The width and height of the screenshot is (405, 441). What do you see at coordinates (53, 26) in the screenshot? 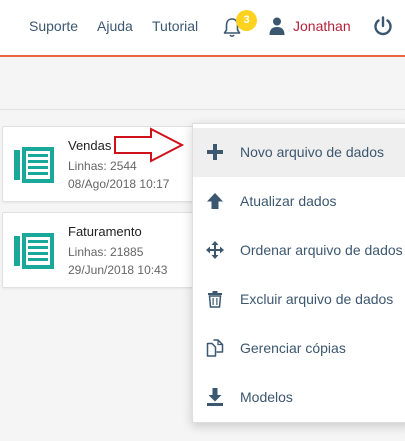
I see `nav-link-suporte: Suporte` at bounding box center [53, 26].